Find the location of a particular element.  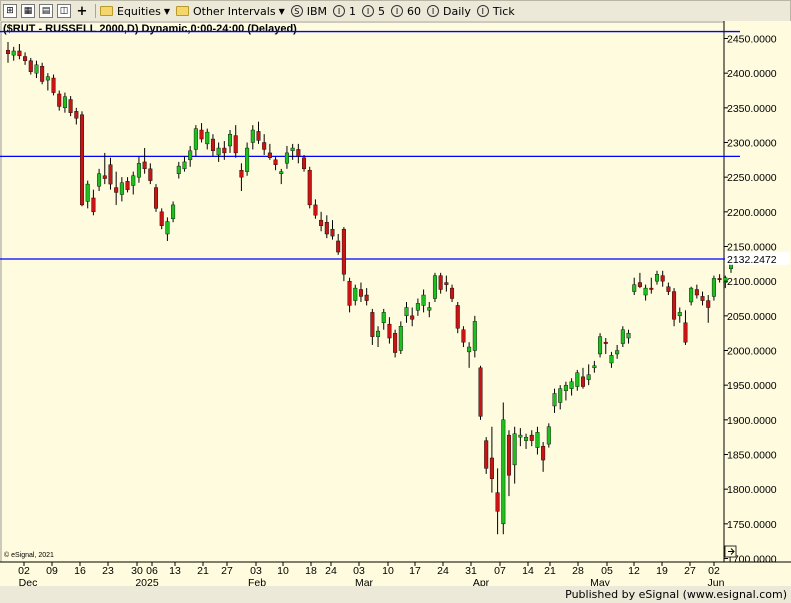

interval-tick-button: I Tick is located at coordinates (495, 11).